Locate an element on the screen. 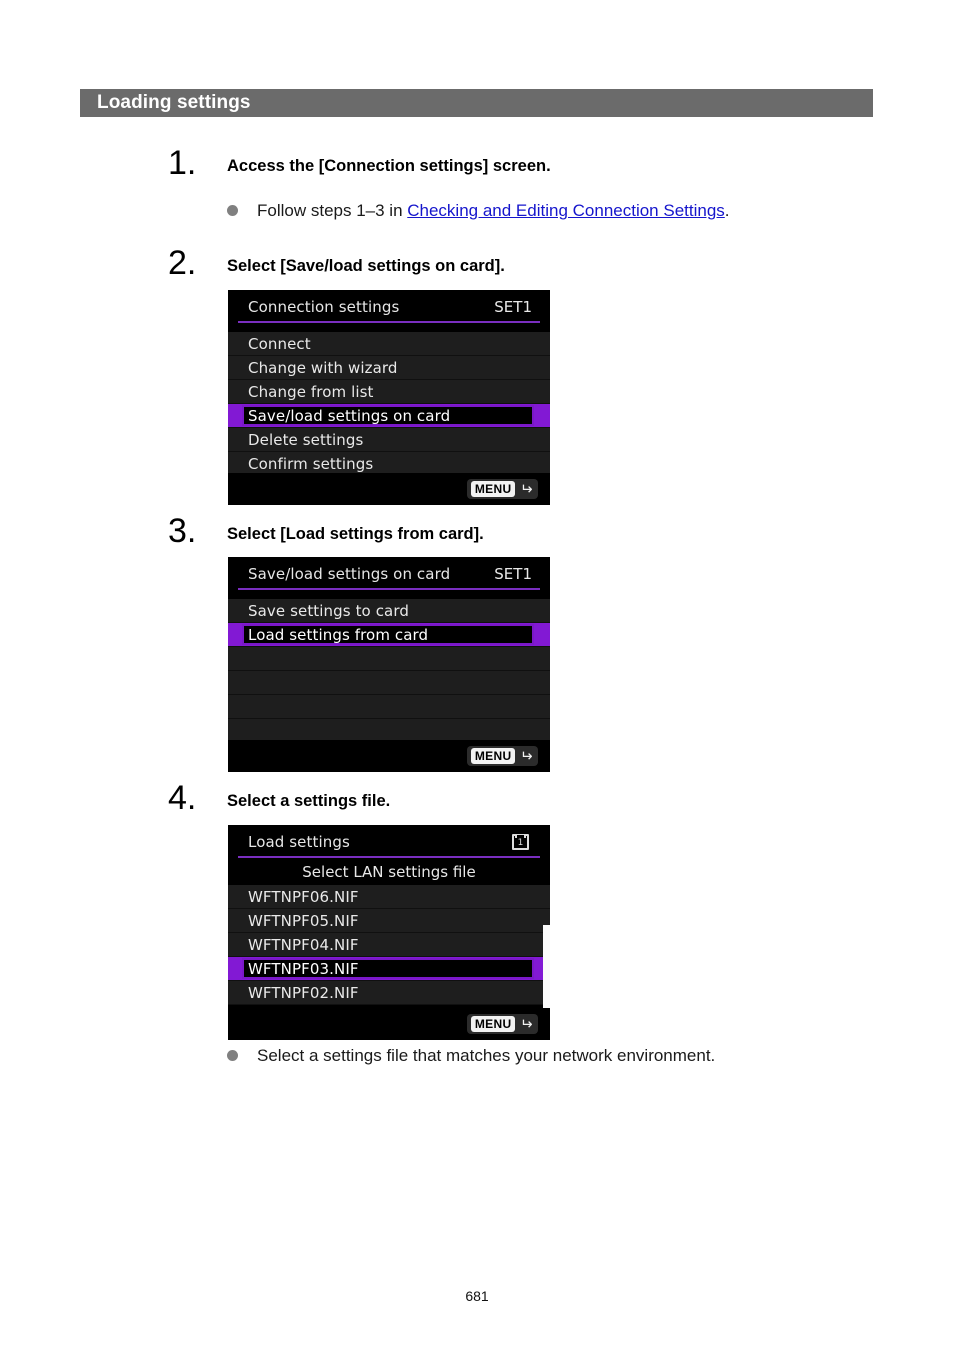 The image size is (954, 1345). screen-header: Connection settings SET1 is located at coordinates (389, 307).